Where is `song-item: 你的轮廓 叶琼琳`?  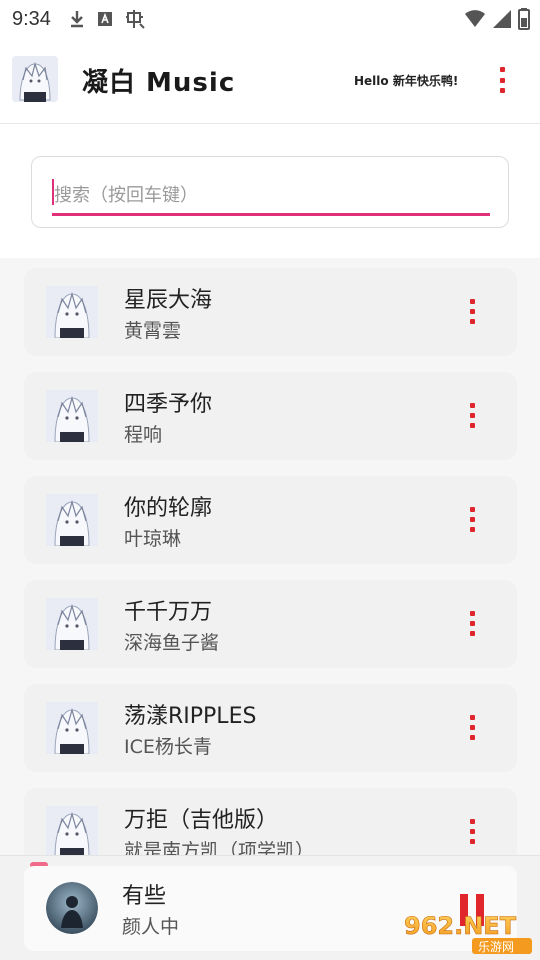 song-item: 你的轮廓 叶琼琳 is located at coordinates (270, 520).